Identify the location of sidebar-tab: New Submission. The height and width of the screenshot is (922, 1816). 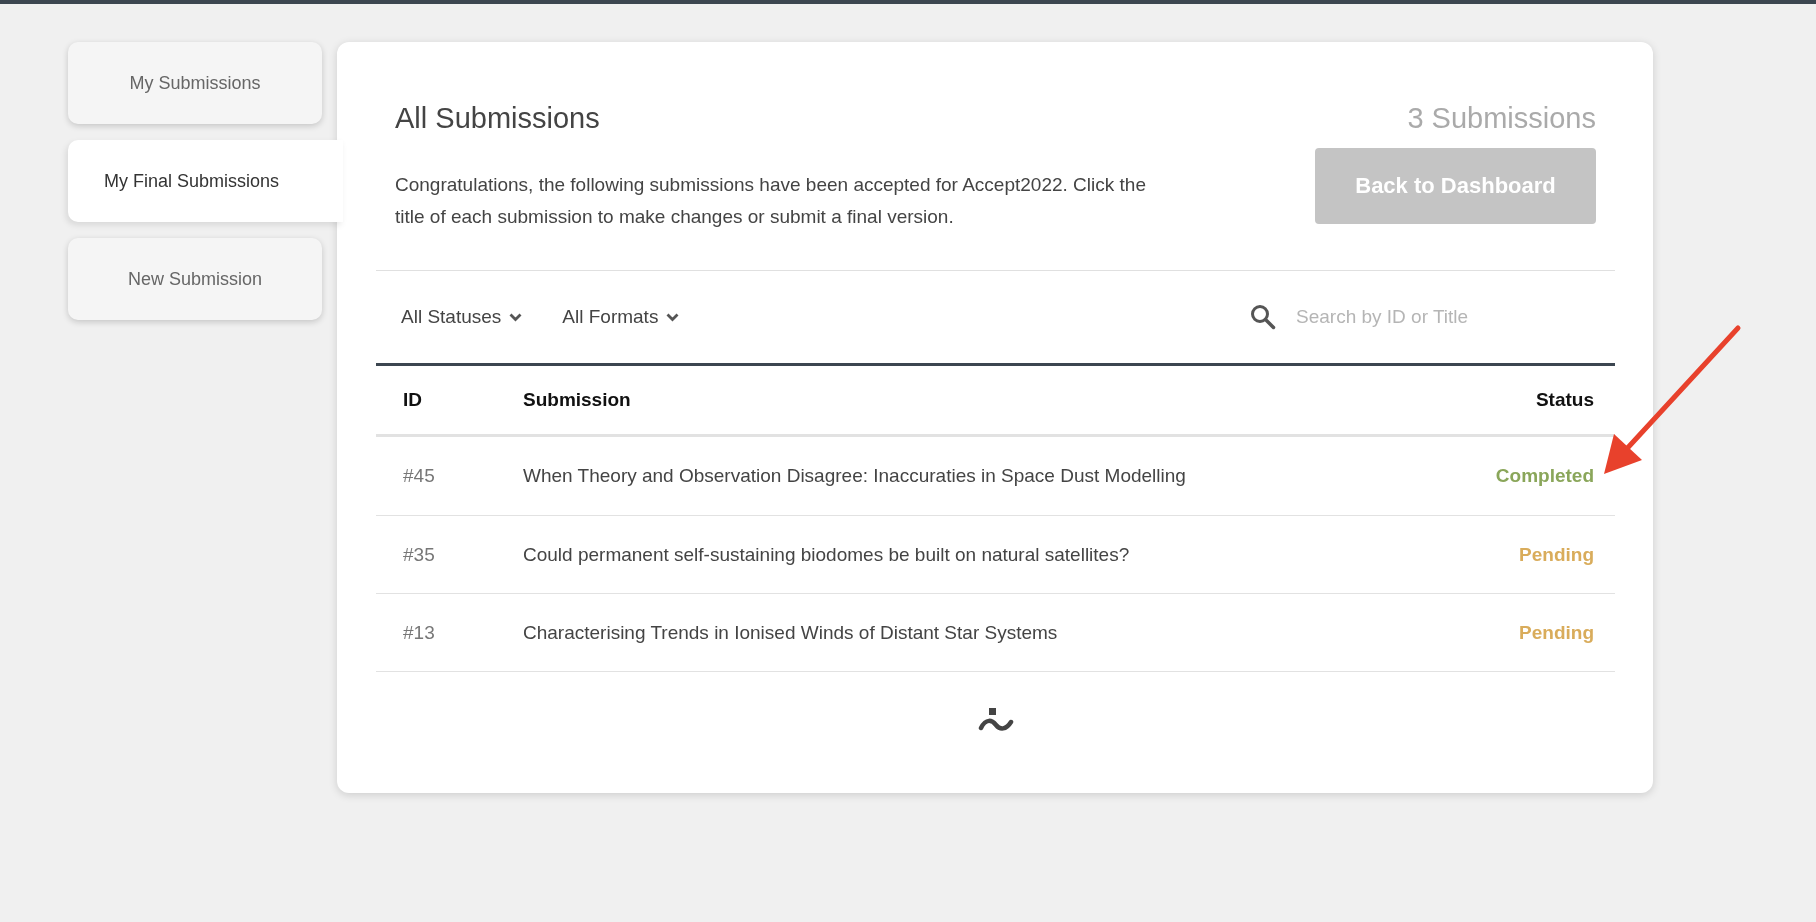
(195, 279).